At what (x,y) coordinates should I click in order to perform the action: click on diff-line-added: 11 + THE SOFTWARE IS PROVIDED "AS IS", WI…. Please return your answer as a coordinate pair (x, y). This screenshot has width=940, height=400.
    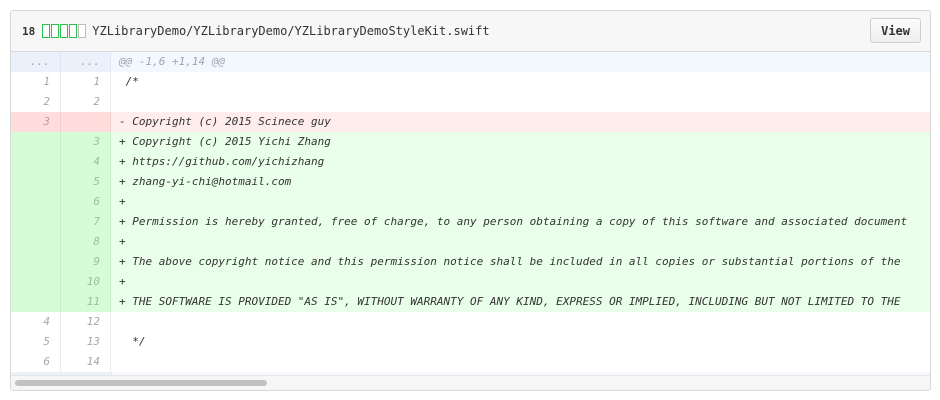
    Looking at the image, I should click on (470, 302).